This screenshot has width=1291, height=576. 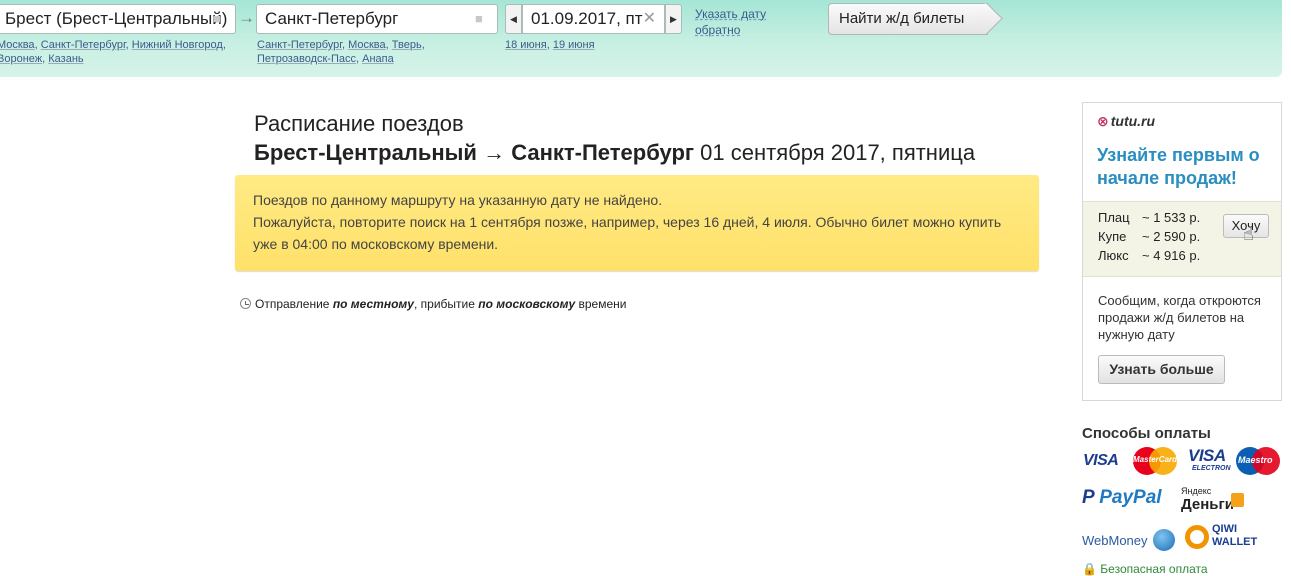 I want to click on to-hint-link: Москва, so click(x=367, y=45).